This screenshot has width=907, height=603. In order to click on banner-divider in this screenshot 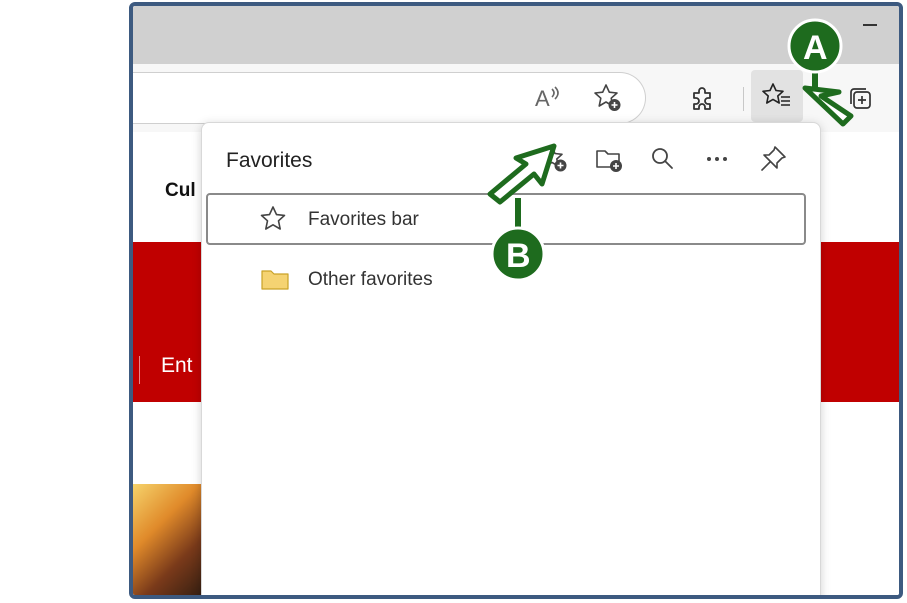, I will do `click(139, 370)`.